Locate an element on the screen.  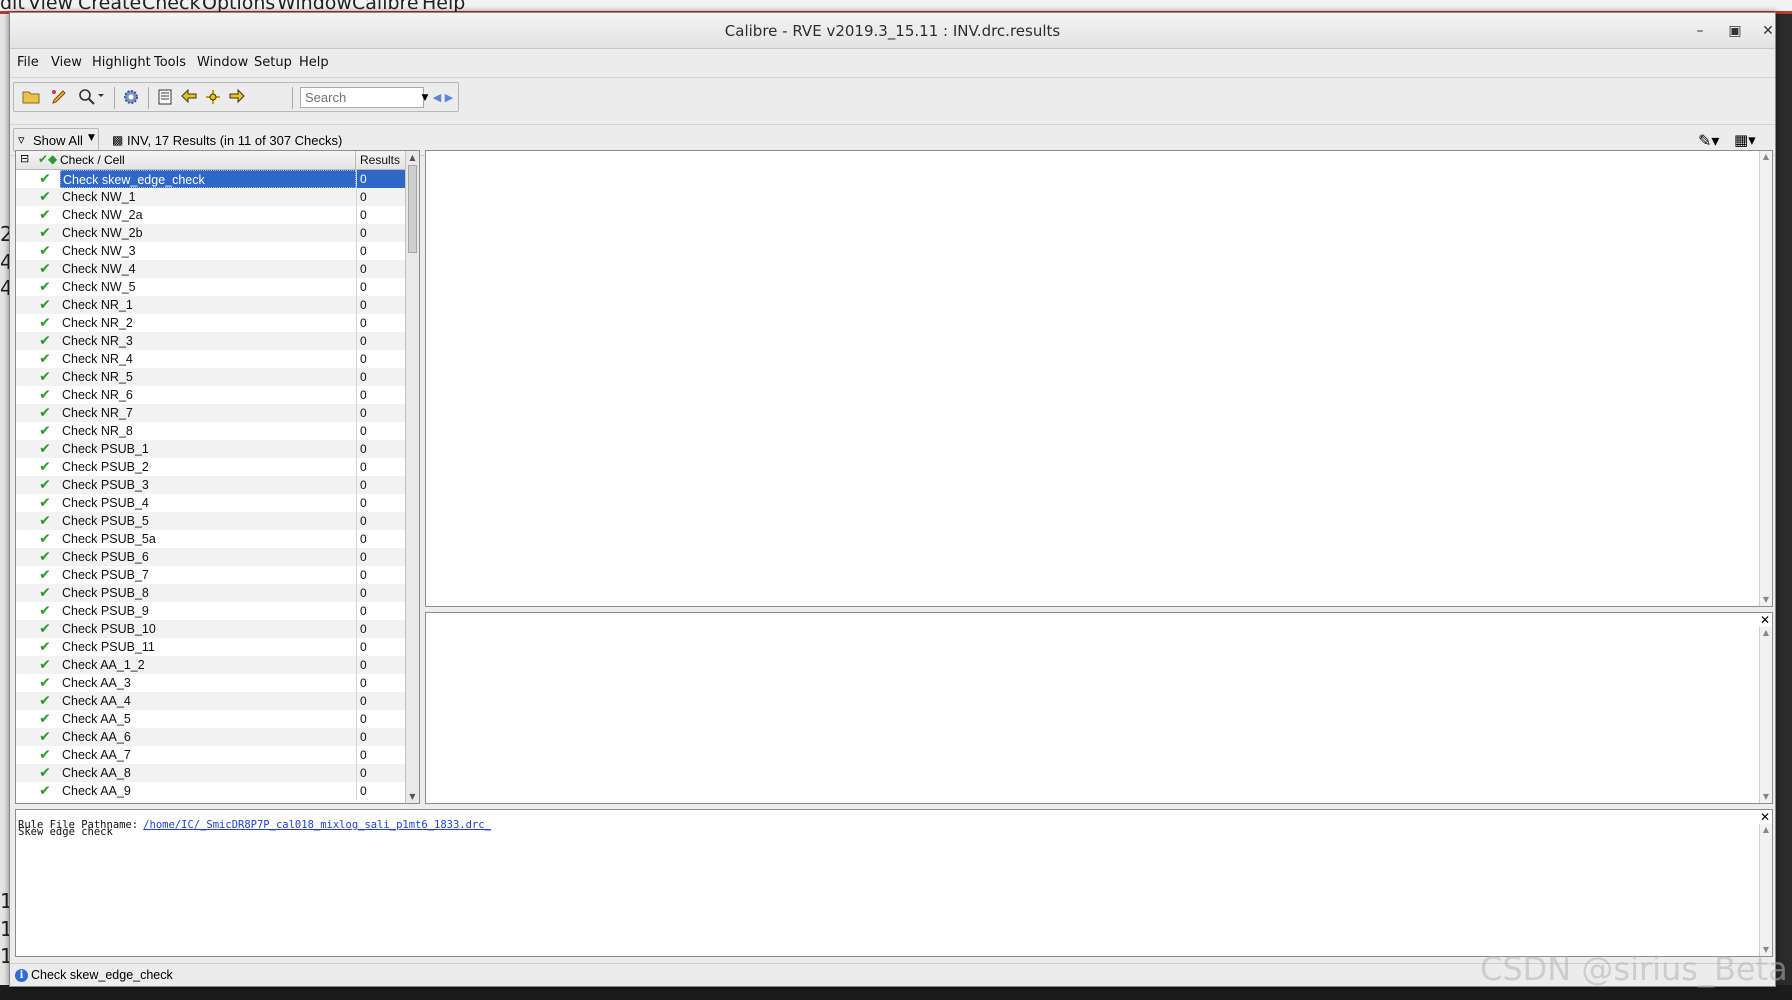
menu-highlight: Highlight is located at coordinates (121, 62).